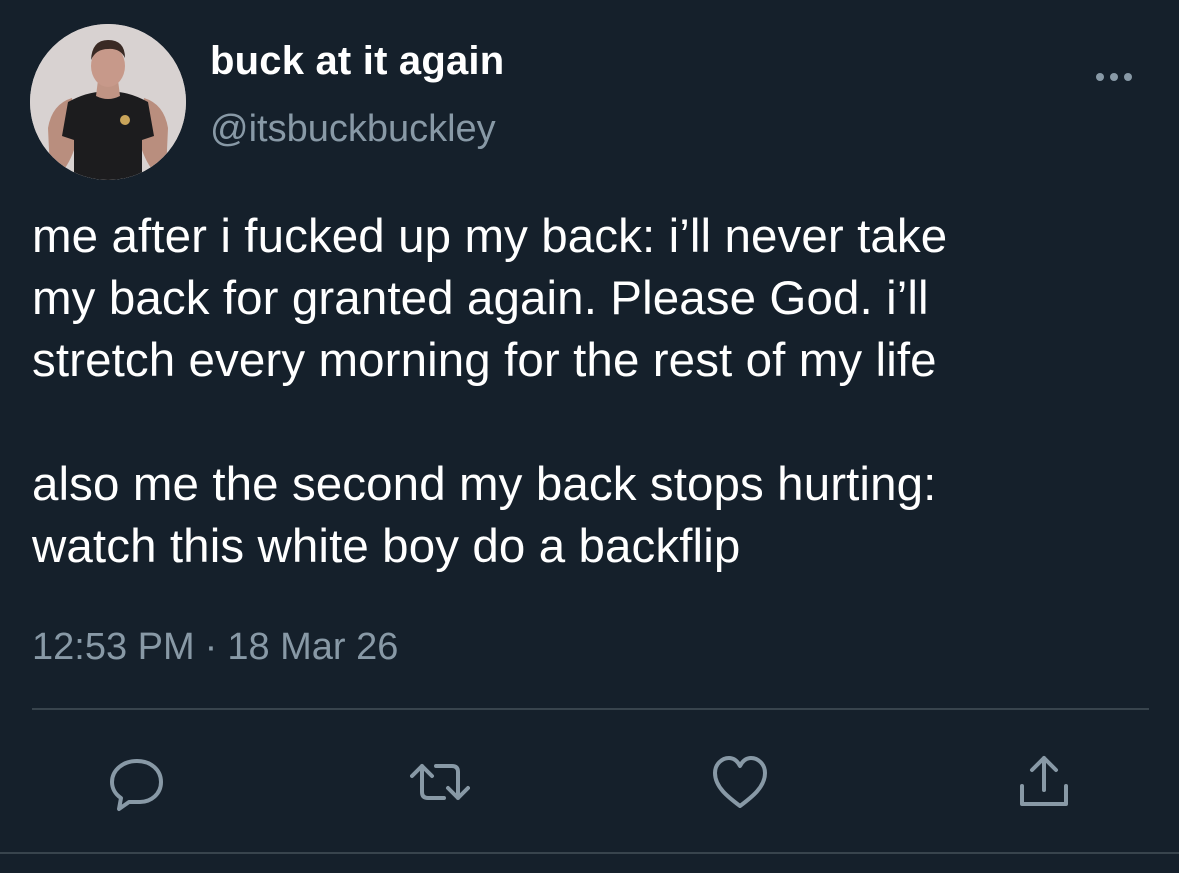 The image size is (1179, 873). Describe the element at coordinates (136, 785) in the screenshot. I see `reply-icon` at that location.